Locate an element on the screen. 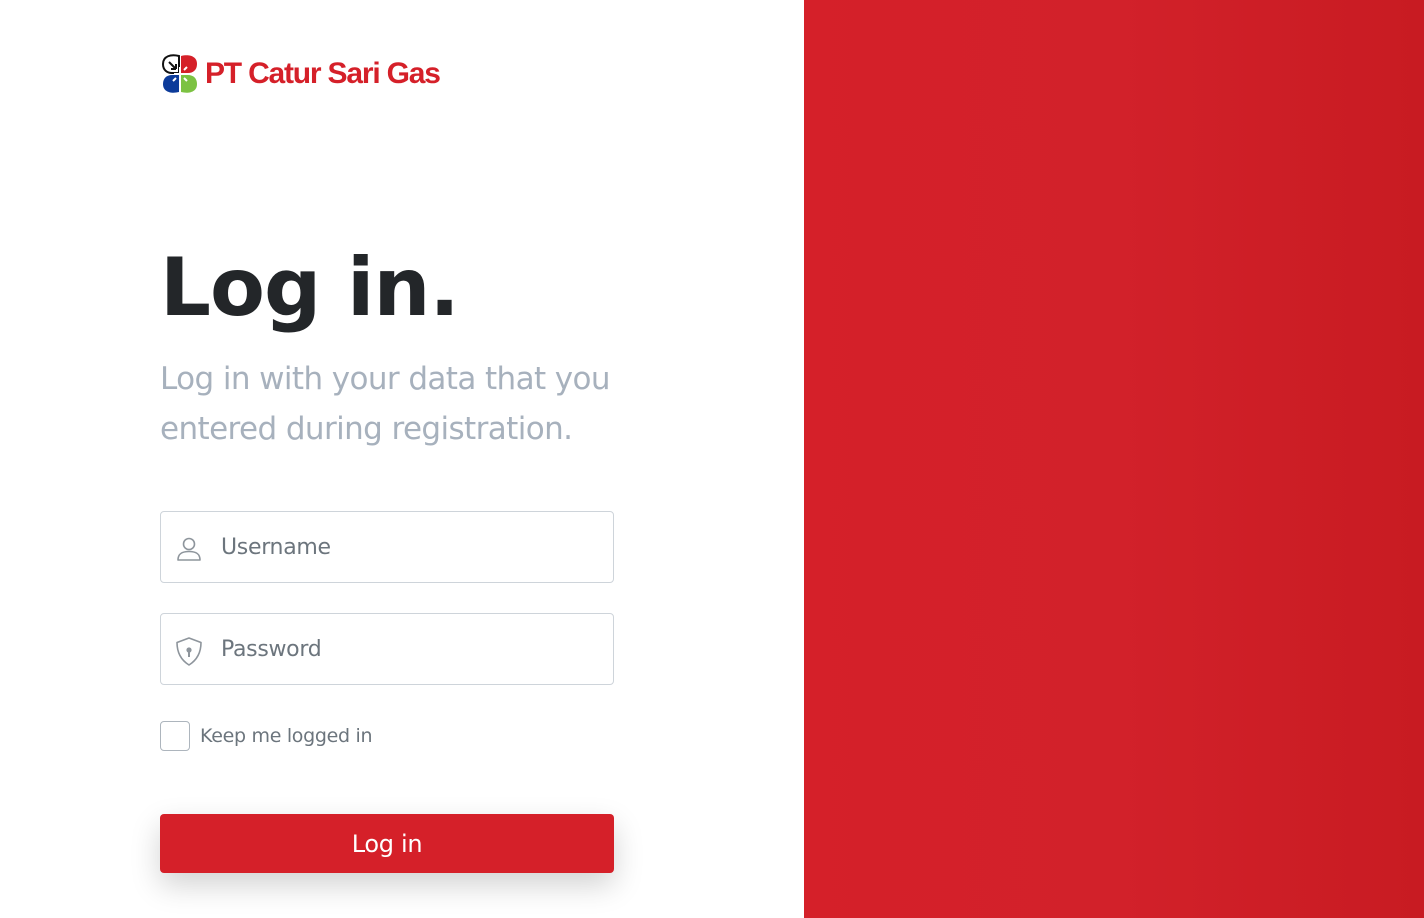 This screenshot has height=918, width=1424. username-field is located at coordinates (387, 547).